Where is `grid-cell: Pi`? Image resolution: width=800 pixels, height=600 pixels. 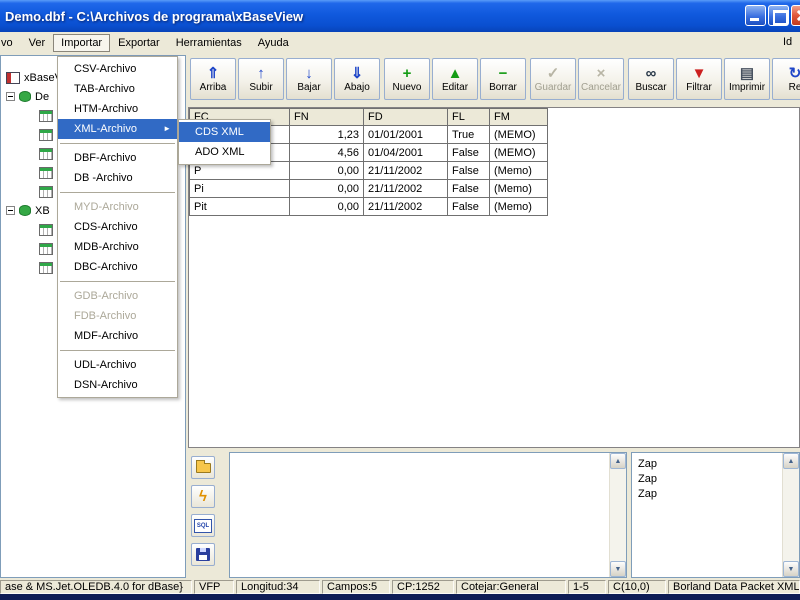 grid-cell: Pi is located at coordinates (239, 188).